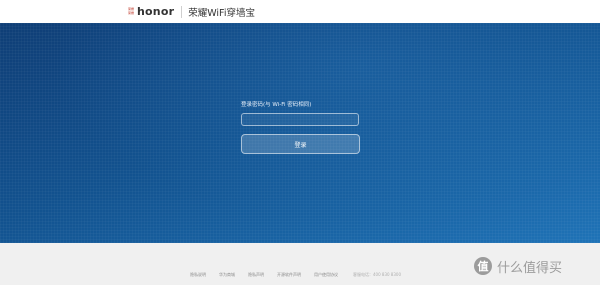 The image size is (600, 285). I want to click on watermark: 值 什么值得买, so click(518, 266).